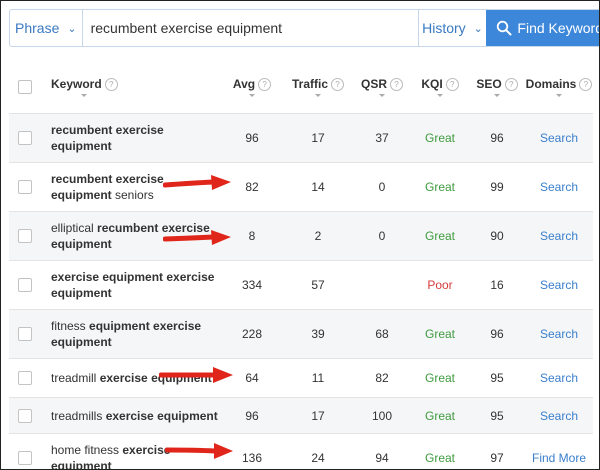  What do you see at coordinates (25, 87) in the screenshot?
I see `select-all-checkbox` at bounding box center [25, 87].